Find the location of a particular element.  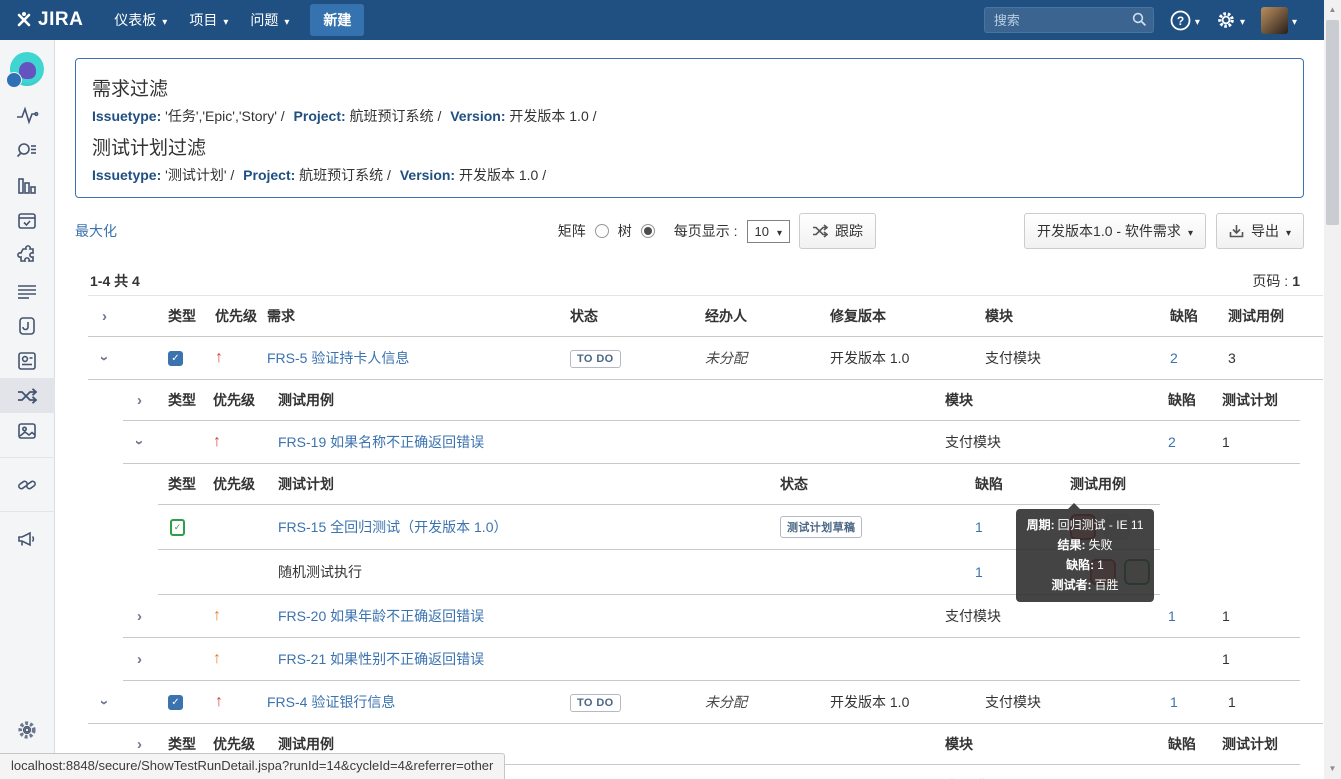

test-run-tooltip: 周期: 回归测试 - IE 11 结果: 失败 缺陷: 1 测试者: 百胜 is located at coordinates (1085, 552).